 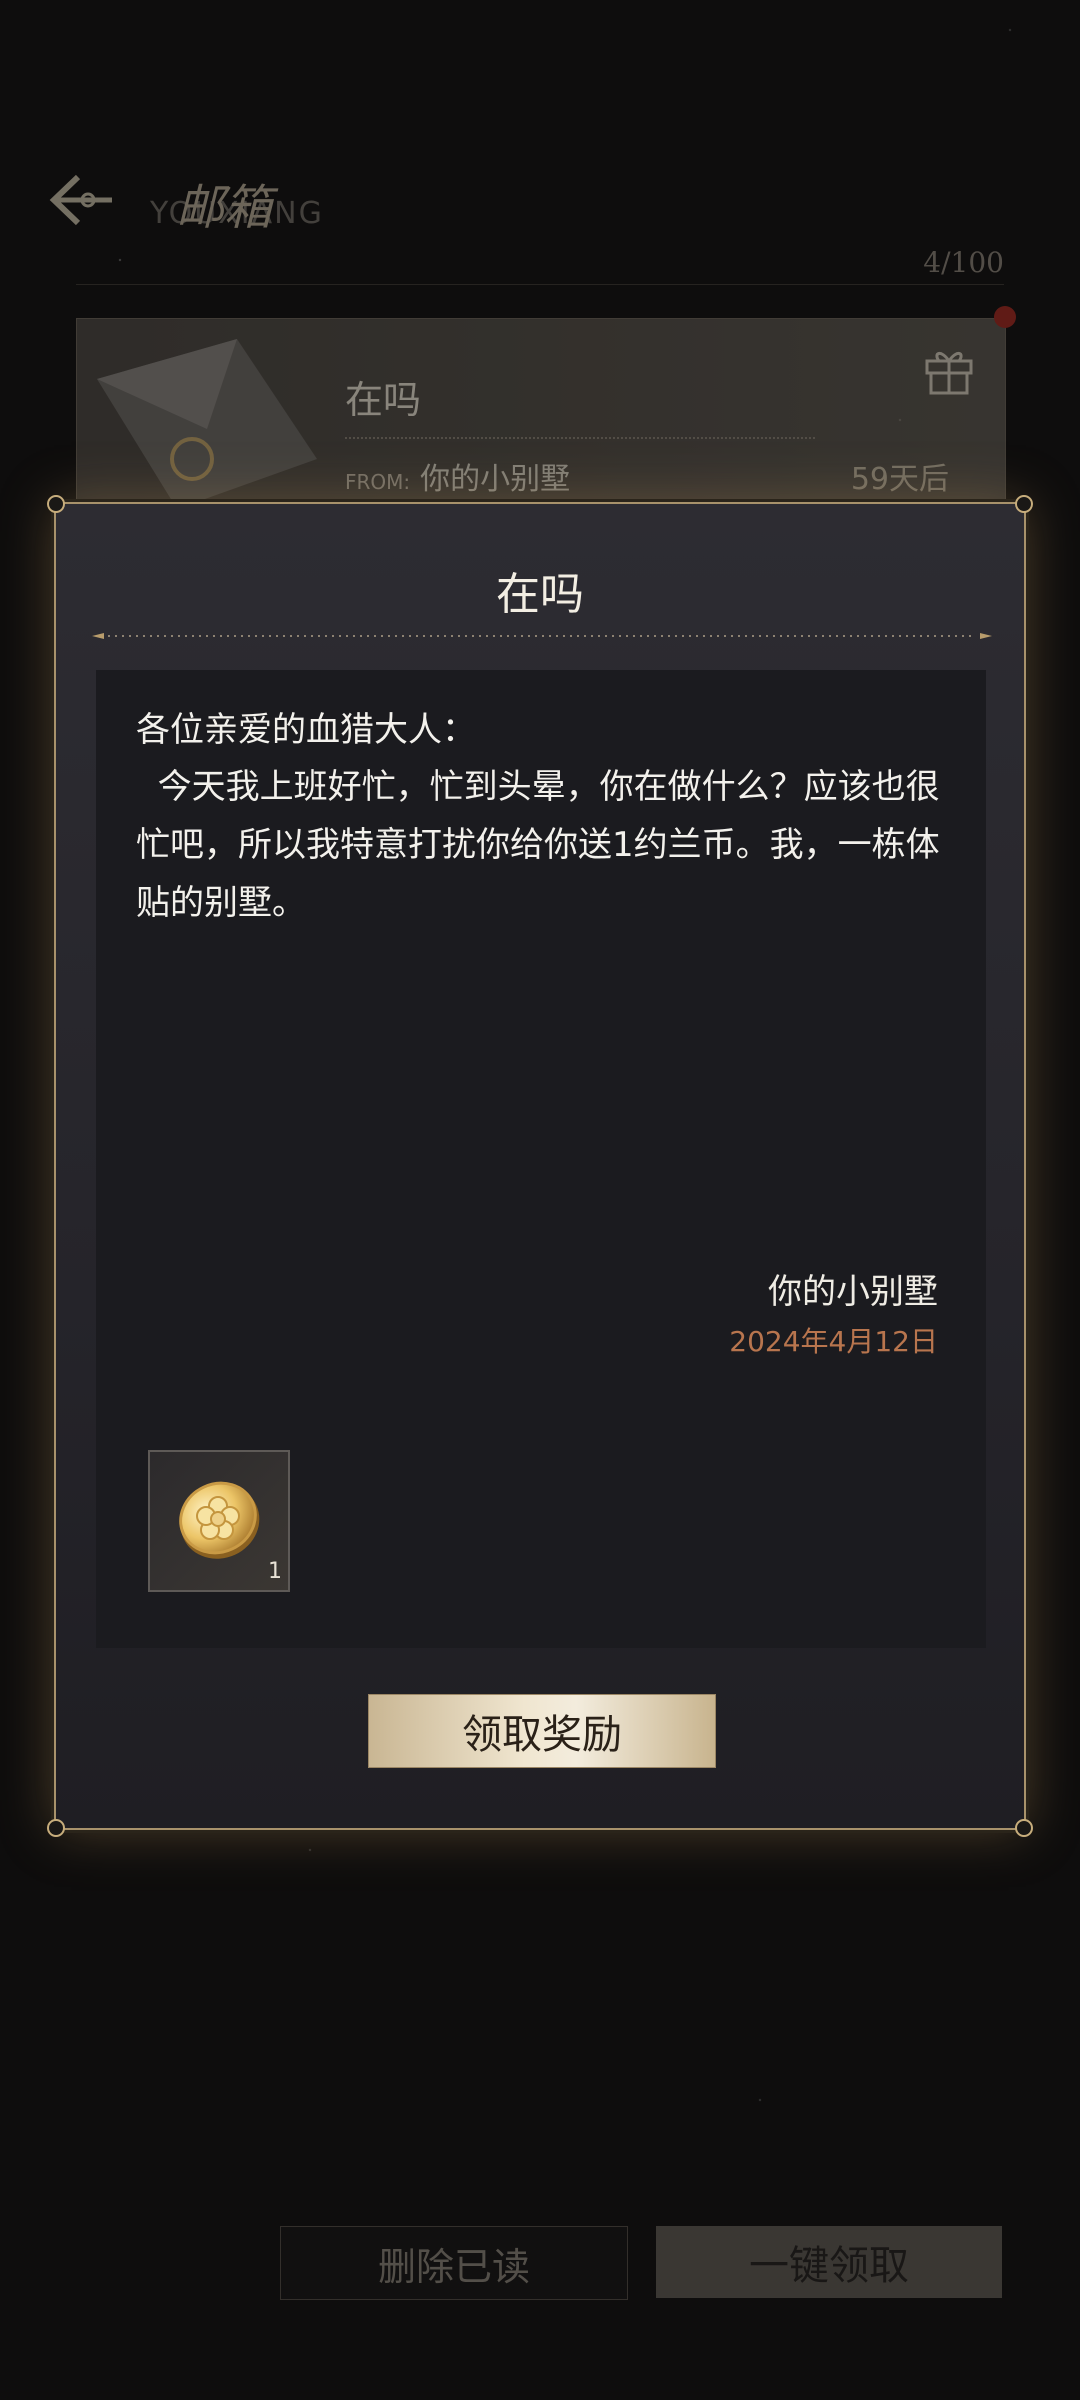 What do you see at coordinates (963, 262) in the screenshot?
I see `mail-count: 4/100` at bounding box center [963, 262].